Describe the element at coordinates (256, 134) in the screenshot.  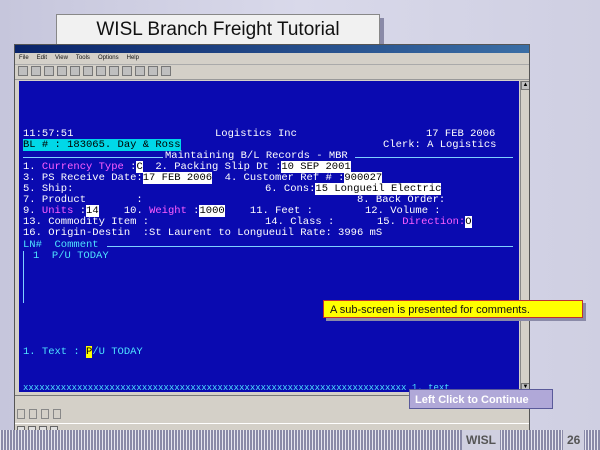
I see `company-name: Logistics Inc` at that location.